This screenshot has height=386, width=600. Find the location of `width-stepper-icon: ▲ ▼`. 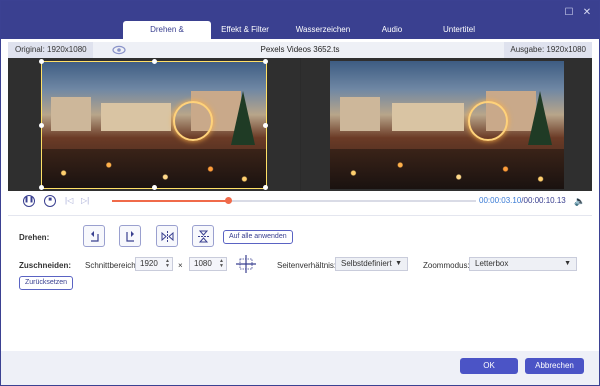

width-stepper-icon: ▲ ▼ is located at coordinates (167, 264).